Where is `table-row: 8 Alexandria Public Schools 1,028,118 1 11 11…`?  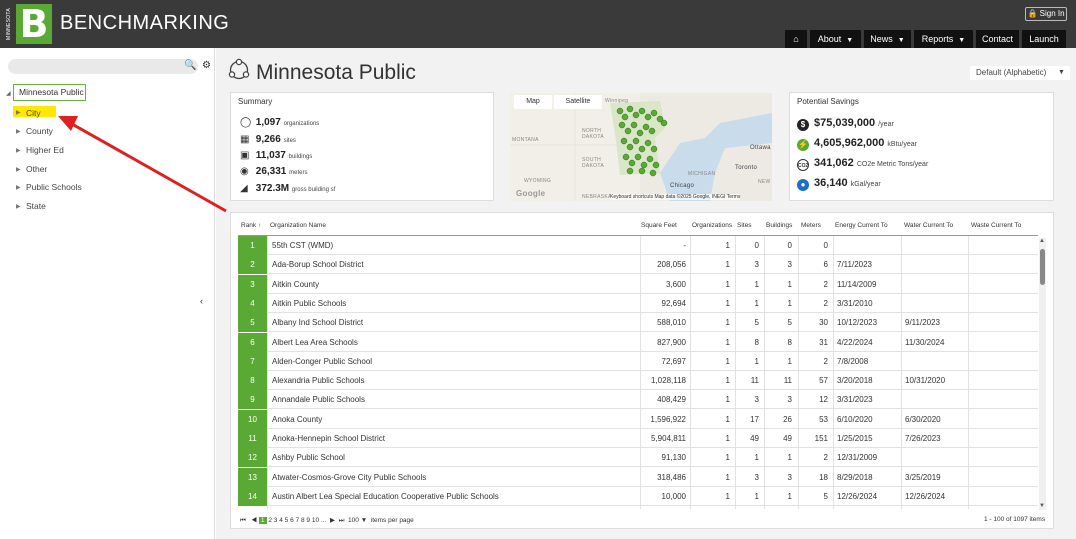
table-row: 8 Alexandria Public Schools 1,028,118 1 11 11… is located at coordinates (638, 381).